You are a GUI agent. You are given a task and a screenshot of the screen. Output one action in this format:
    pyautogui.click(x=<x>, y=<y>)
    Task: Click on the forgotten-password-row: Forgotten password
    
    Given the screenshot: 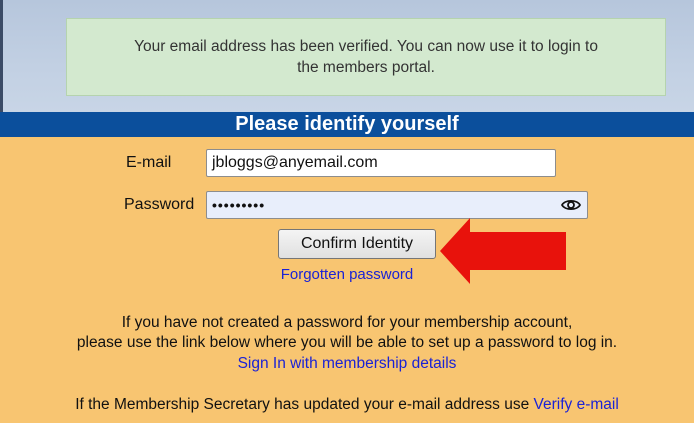 What is the action you would take?
    pyautogui.click(x=347, y=274)
    